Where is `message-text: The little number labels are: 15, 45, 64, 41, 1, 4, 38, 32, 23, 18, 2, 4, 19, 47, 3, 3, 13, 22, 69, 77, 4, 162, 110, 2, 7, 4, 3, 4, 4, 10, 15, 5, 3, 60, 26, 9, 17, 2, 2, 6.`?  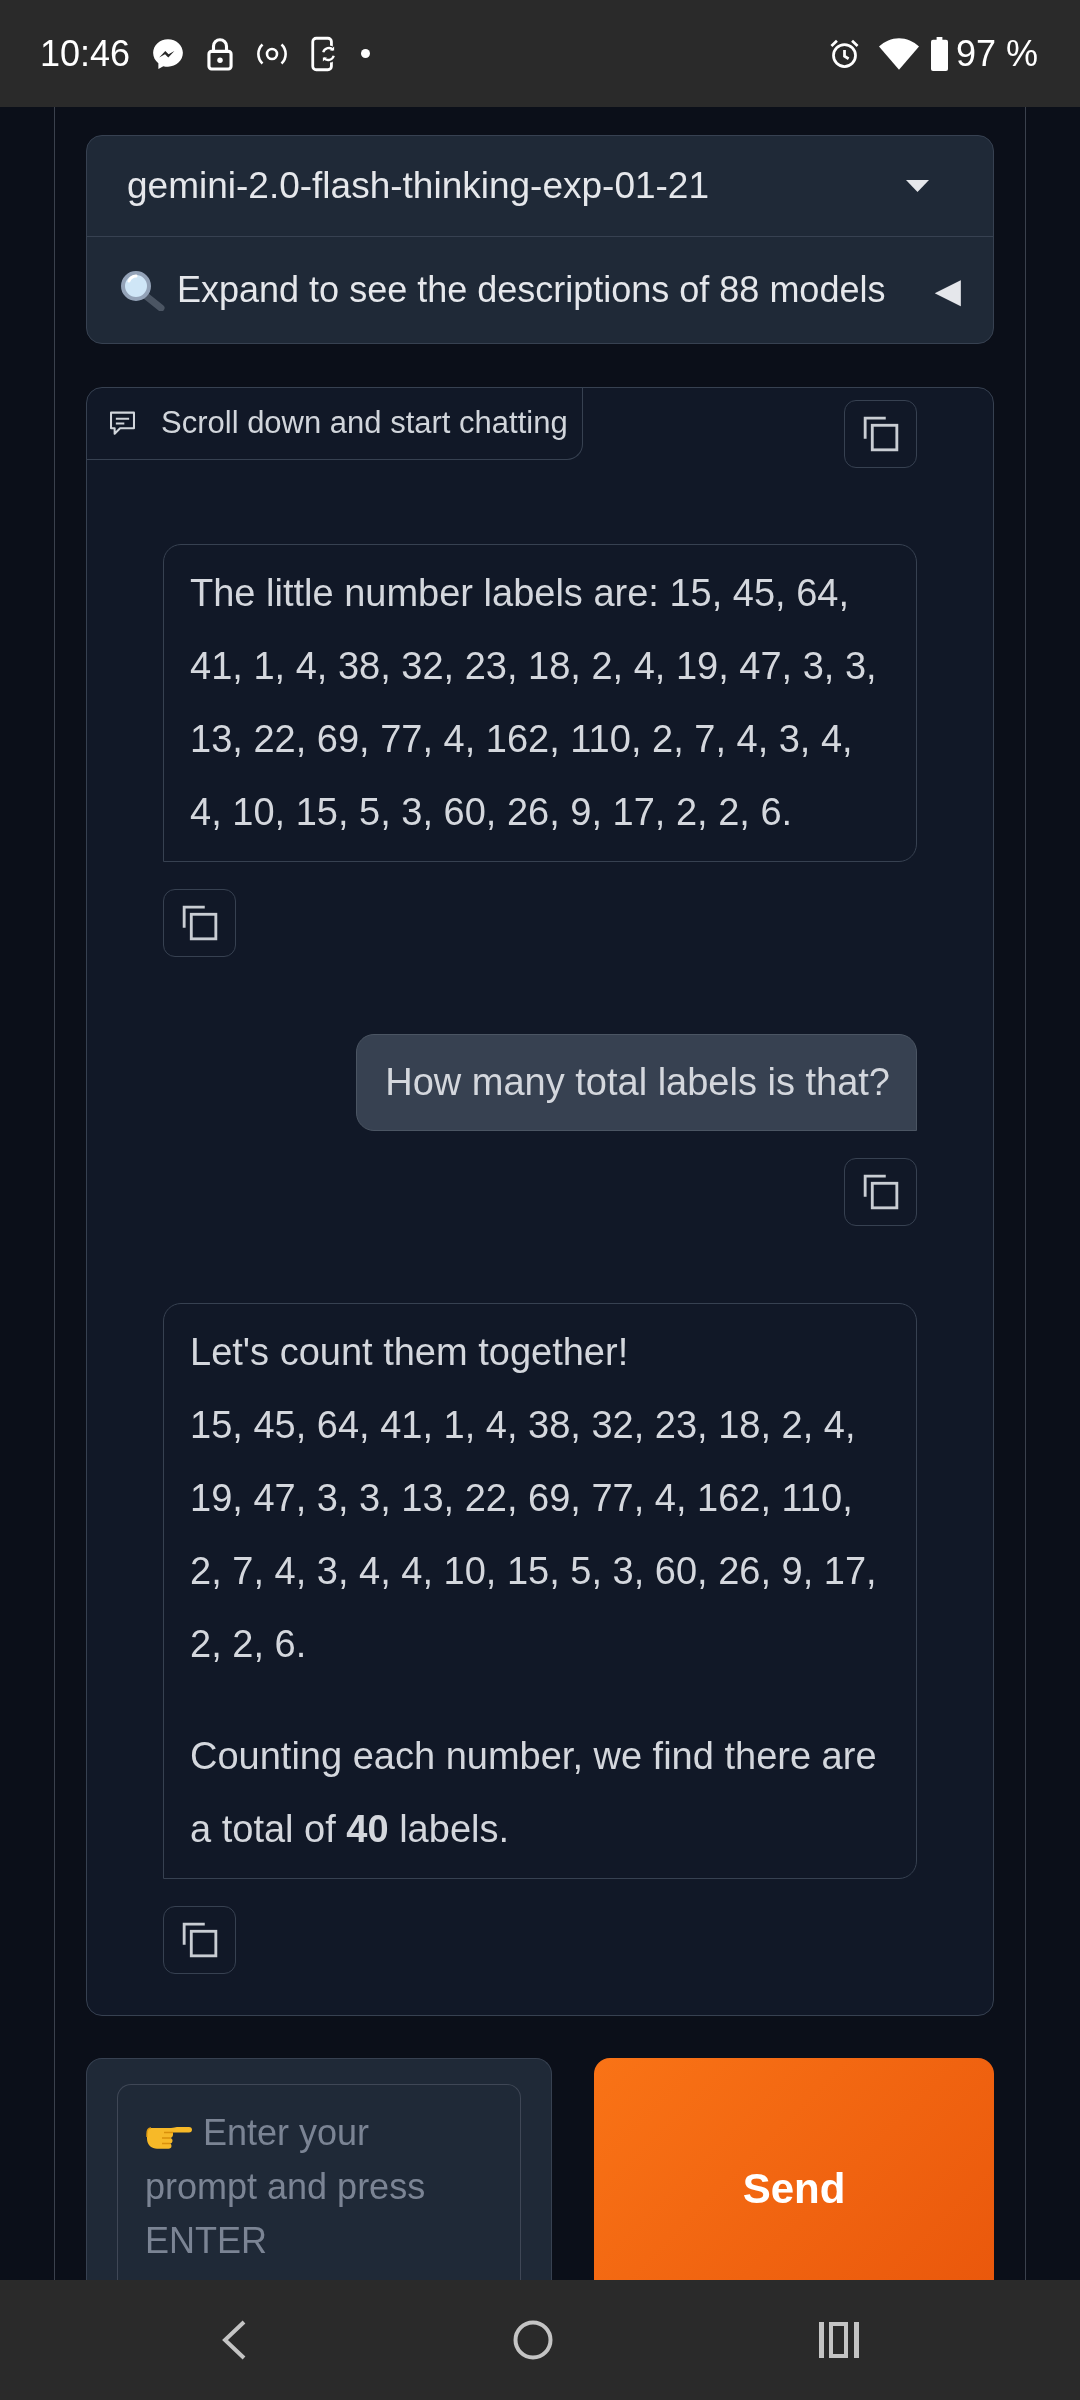
message-text: The little number labels are: 15, 45, 64, 41, 1, 4, 38, 32, 23, 18, 2, 4, 19, 47, 3, 3, 13, 22, 69, 77, 4, 162, 110, 2, 7, 4, 3, 4, 4, 10, 15, 5, 3, 60, 26, 9, 17, 2, 2, 6. is located at coordinates (534, 703).